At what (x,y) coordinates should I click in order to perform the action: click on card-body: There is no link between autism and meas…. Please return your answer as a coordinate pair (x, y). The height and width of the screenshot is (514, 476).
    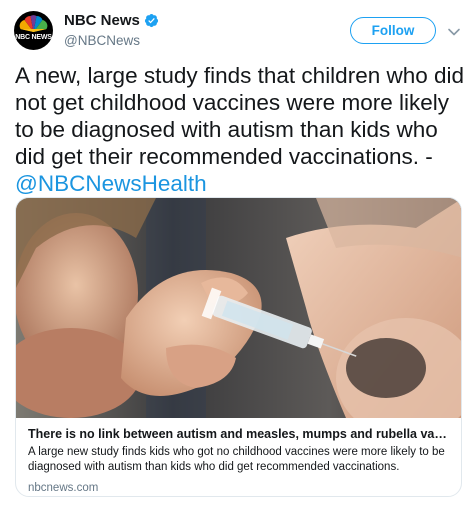
    Looking at the image, I should click on (240, 460).